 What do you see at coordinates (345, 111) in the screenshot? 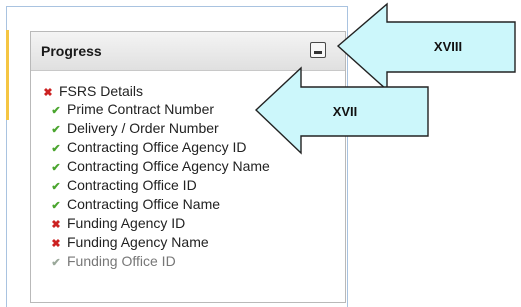
I see `callout-label-xvii: XVII` at bounding box center [345, 111].